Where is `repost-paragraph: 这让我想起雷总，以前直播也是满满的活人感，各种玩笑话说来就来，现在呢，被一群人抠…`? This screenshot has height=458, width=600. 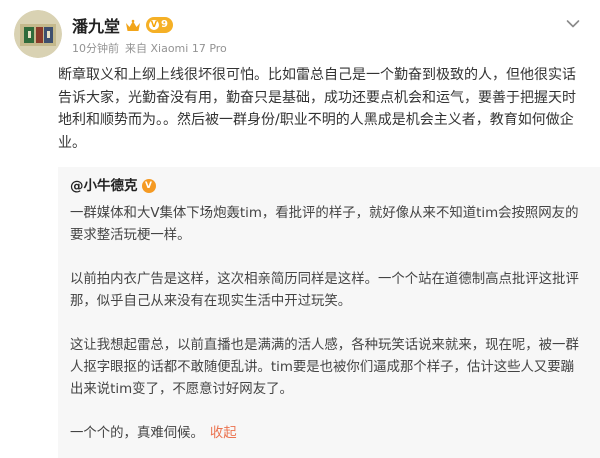 repost-paragraph: 这让我想起雷总，以前直播也是满满的活人感，各种玩笑话说来就来，现在呢，被一群人抠… is located at coordinates (324, 367).